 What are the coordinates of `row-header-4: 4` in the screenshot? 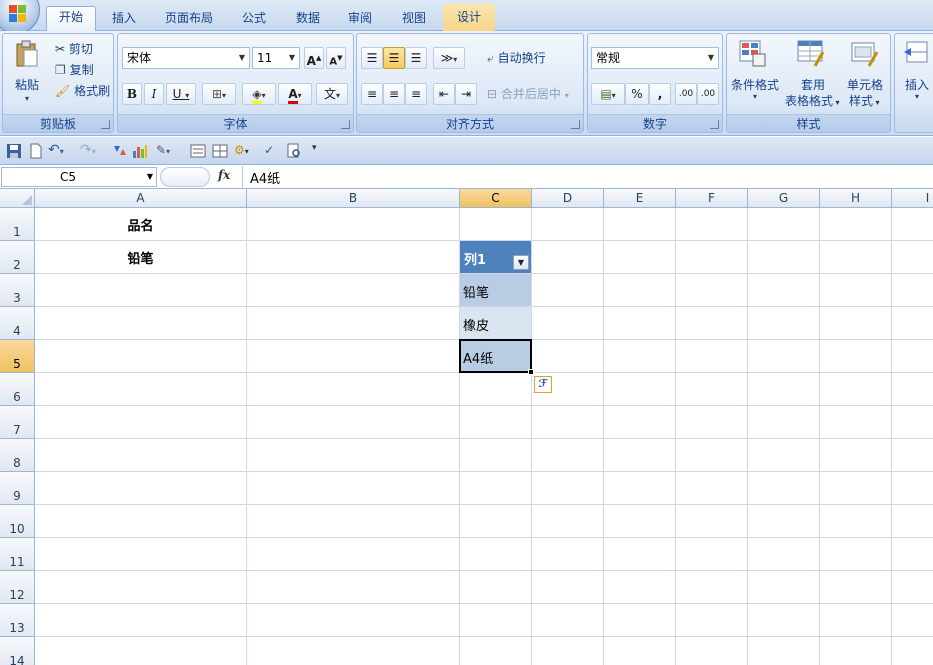 It's located at (17, 323).